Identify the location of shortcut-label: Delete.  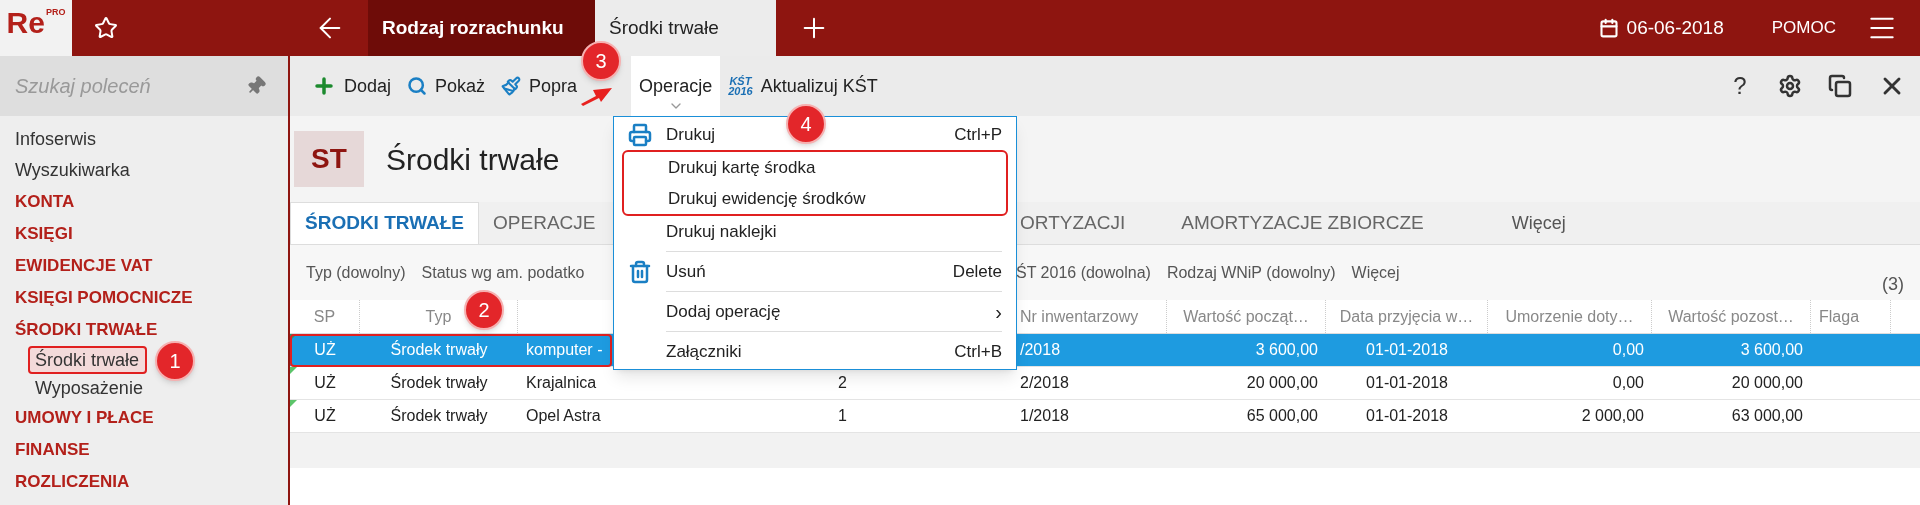
(977, 271).